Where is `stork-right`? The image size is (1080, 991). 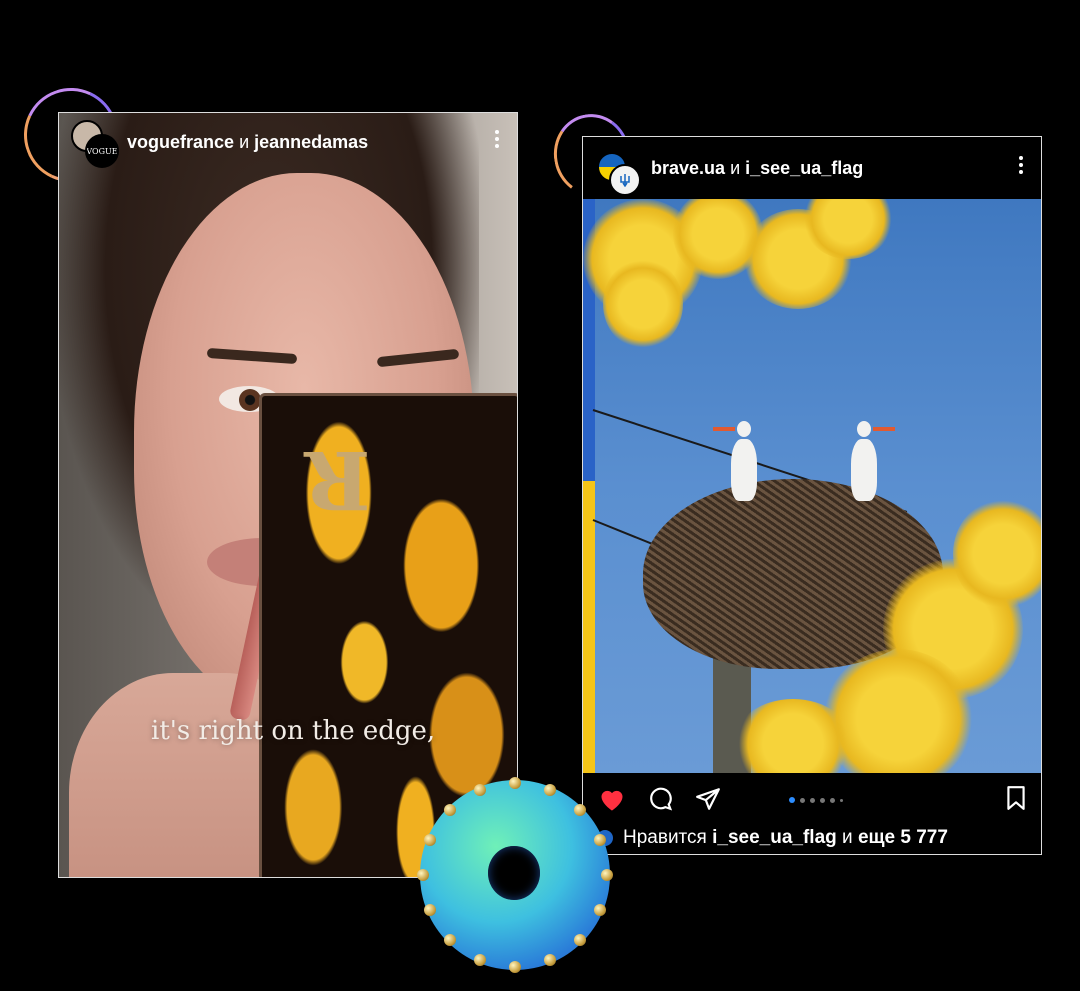
stork-right is located at coordinates (864, 470).